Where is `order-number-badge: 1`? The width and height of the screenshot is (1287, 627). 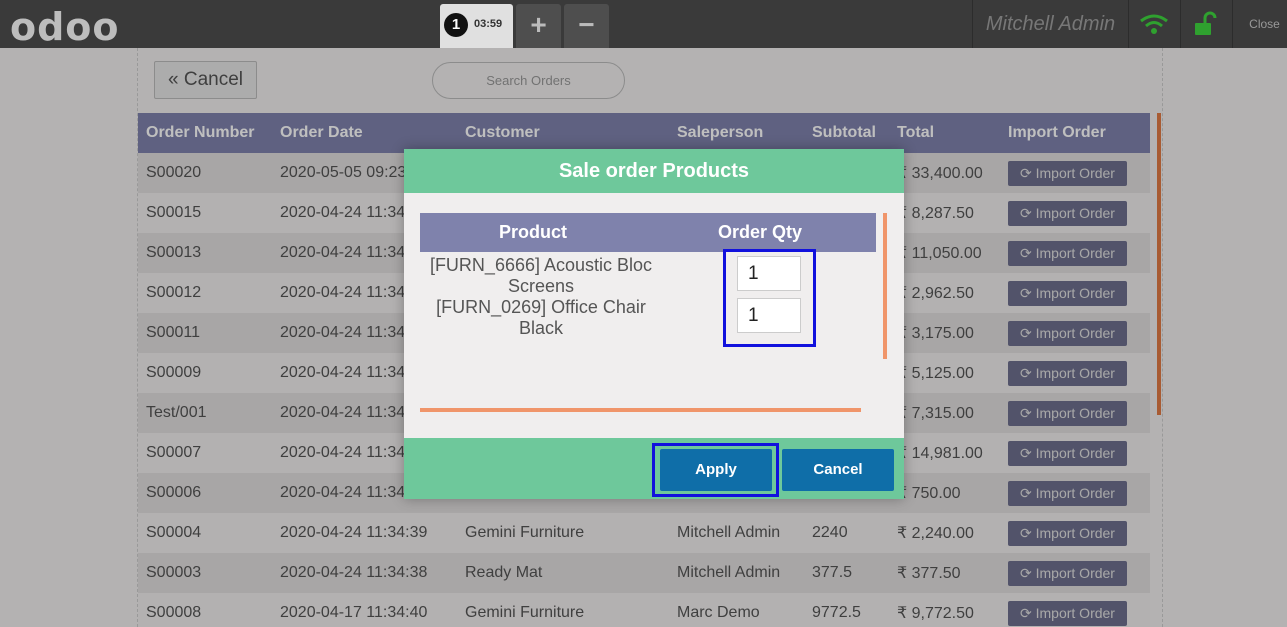
order-number-badge: 1 is located at coordinates (456, 25).